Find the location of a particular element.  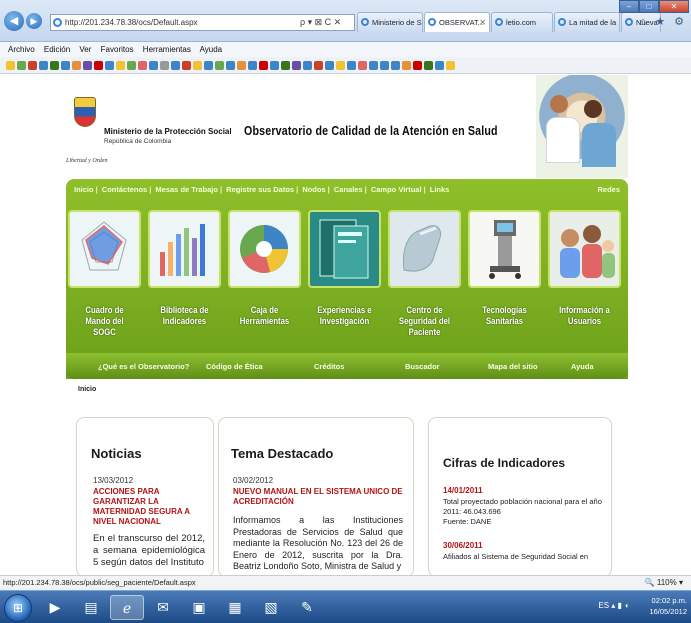

nav-contactenos: Contáctenos is located at coordinates (124, 189).